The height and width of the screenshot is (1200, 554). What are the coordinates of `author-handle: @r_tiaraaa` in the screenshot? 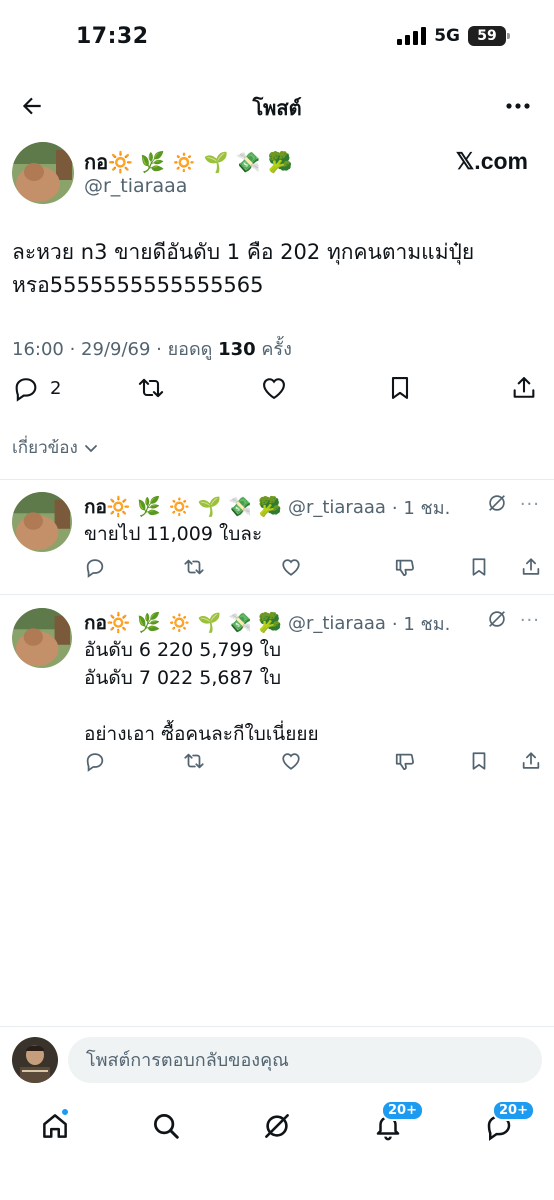 It's located at (135, 186).